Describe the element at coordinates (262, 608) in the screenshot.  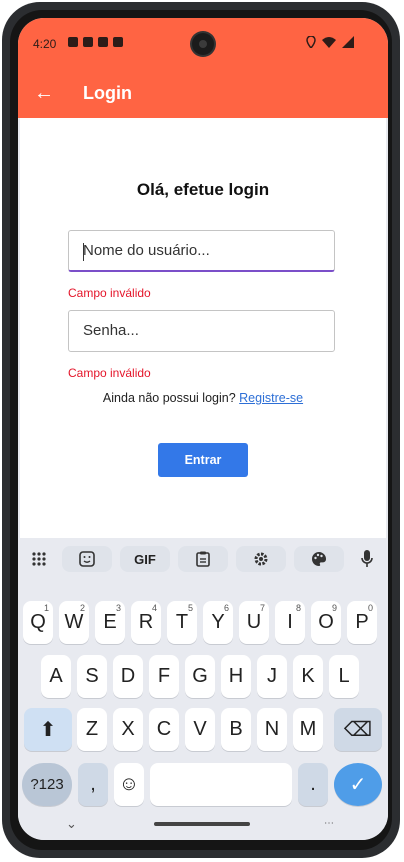
I see `key-hint: 7` at that location.